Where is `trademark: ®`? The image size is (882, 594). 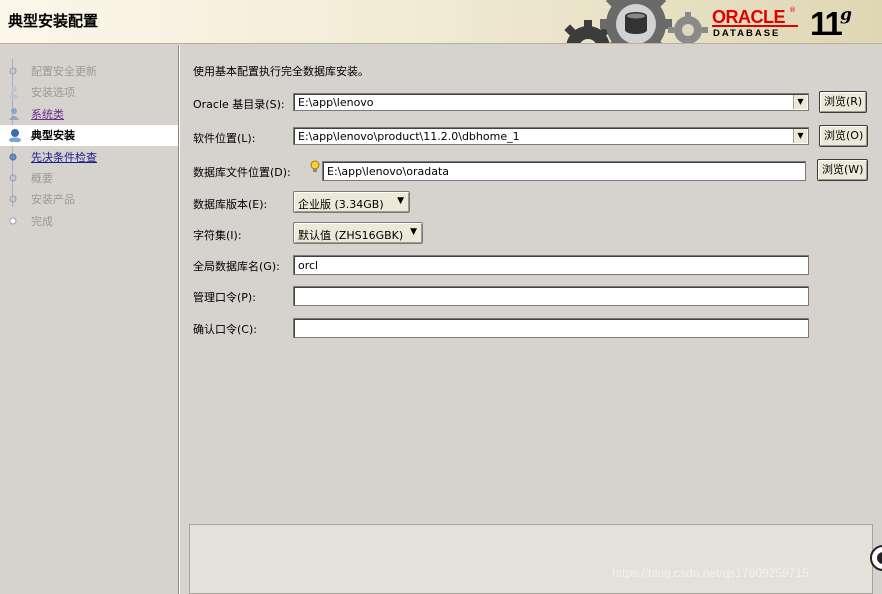 trademark: ® is located at coordinates (792, 10).